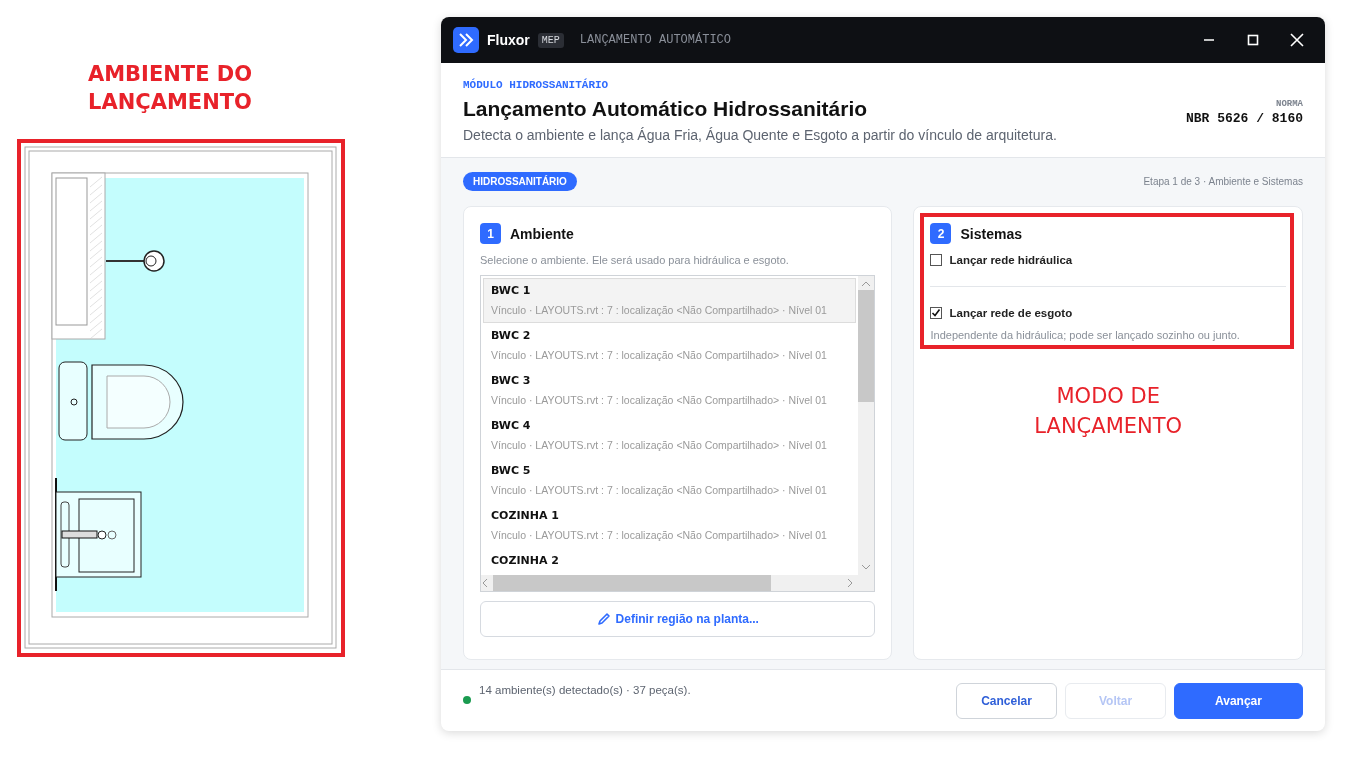 The image size is (1350, 762). I want to click on category-tag: HIDROSSANITÁRIO, so click(520, 181).